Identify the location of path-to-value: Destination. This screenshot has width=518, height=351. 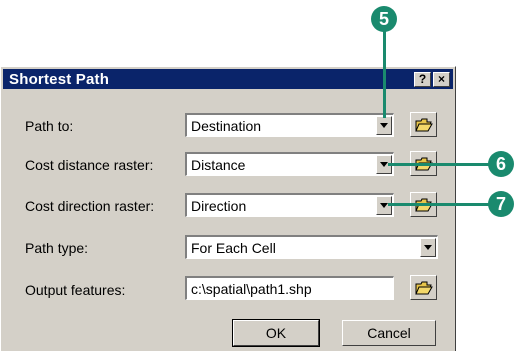
(226, 126).